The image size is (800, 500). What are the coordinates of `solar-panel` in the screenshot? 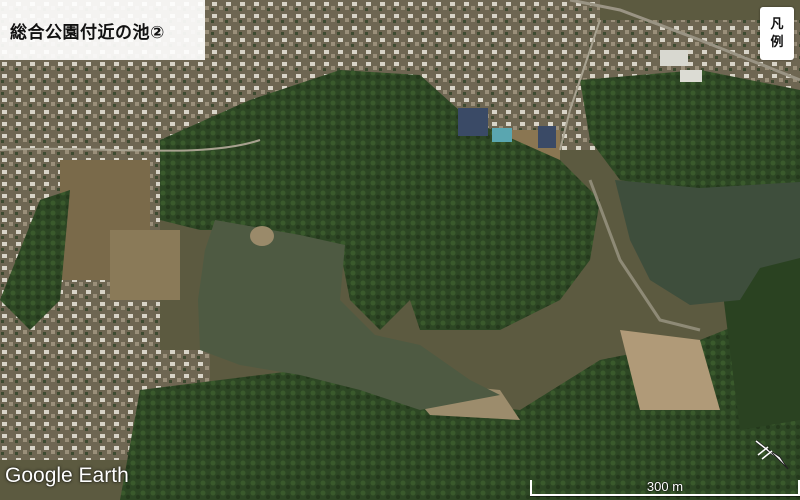 It's located at (473, 122).